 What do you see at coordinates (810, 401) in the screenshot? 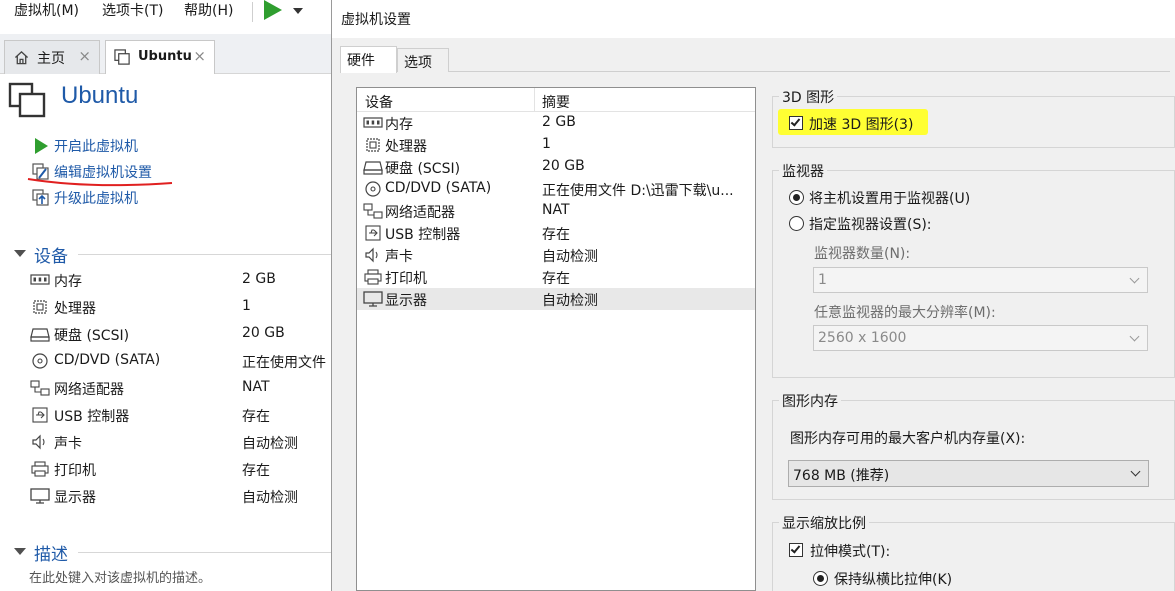
I see `group-graphics-memory-label: 图形内存` at bounding box center [810, 401].